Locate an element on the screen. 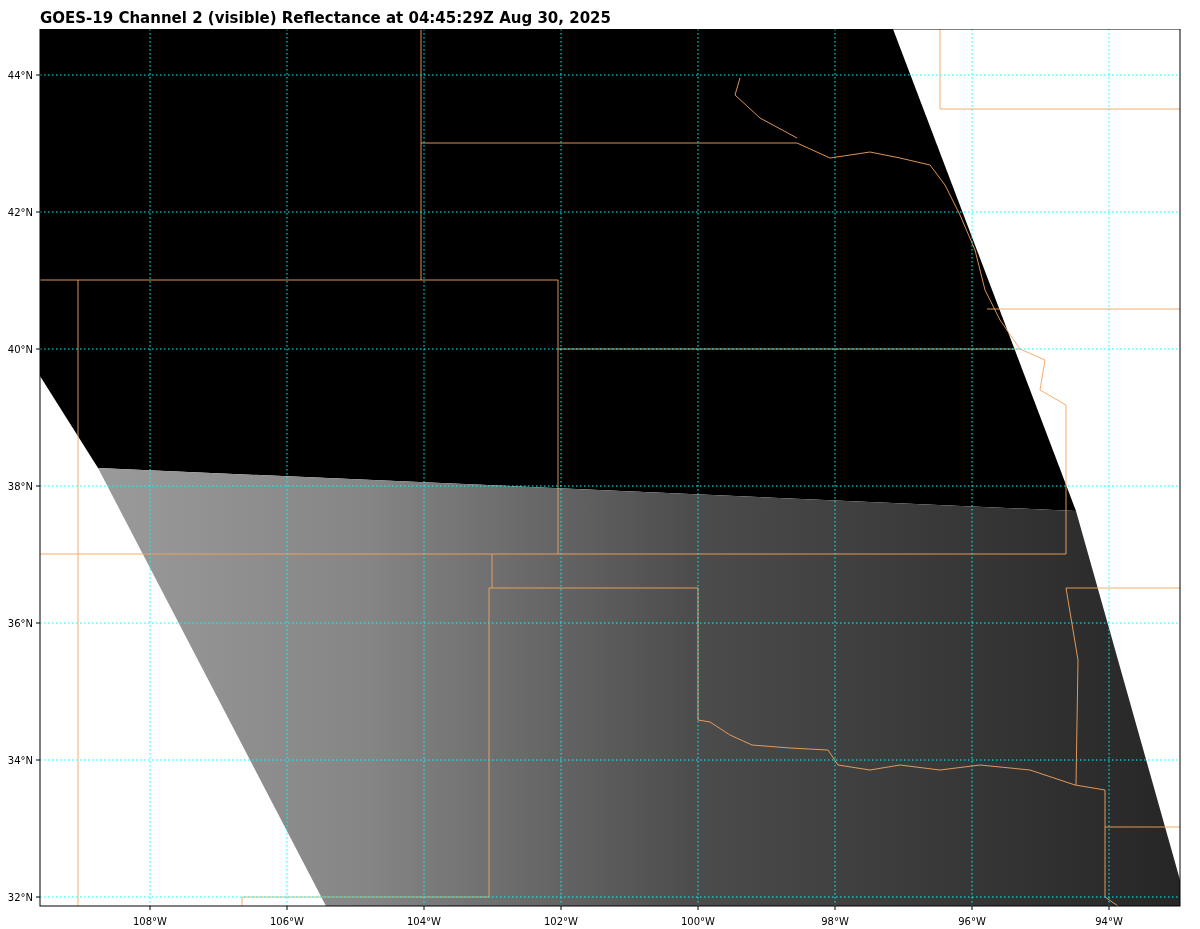  latitude-label: 32°N is located at coordinates (20, 897).